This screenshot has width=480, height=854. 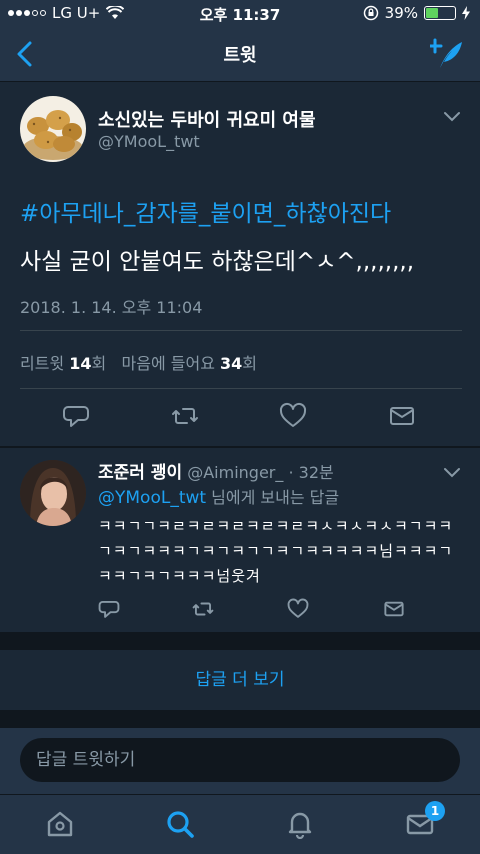 I want to click on reply-avatar, so click(x=53, y=493).